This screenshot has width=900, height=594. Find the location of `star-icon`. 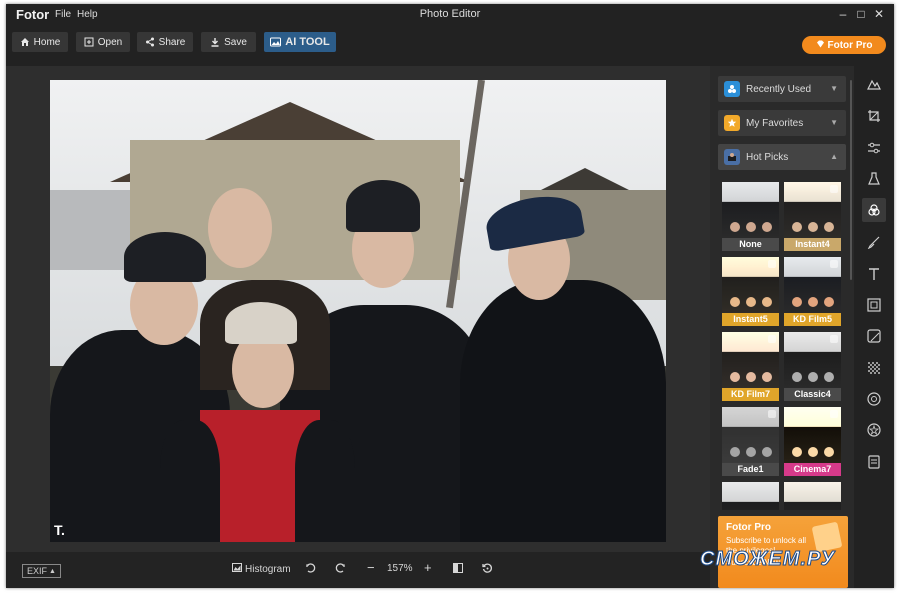

star-icon is located at coordinates (732, 123).